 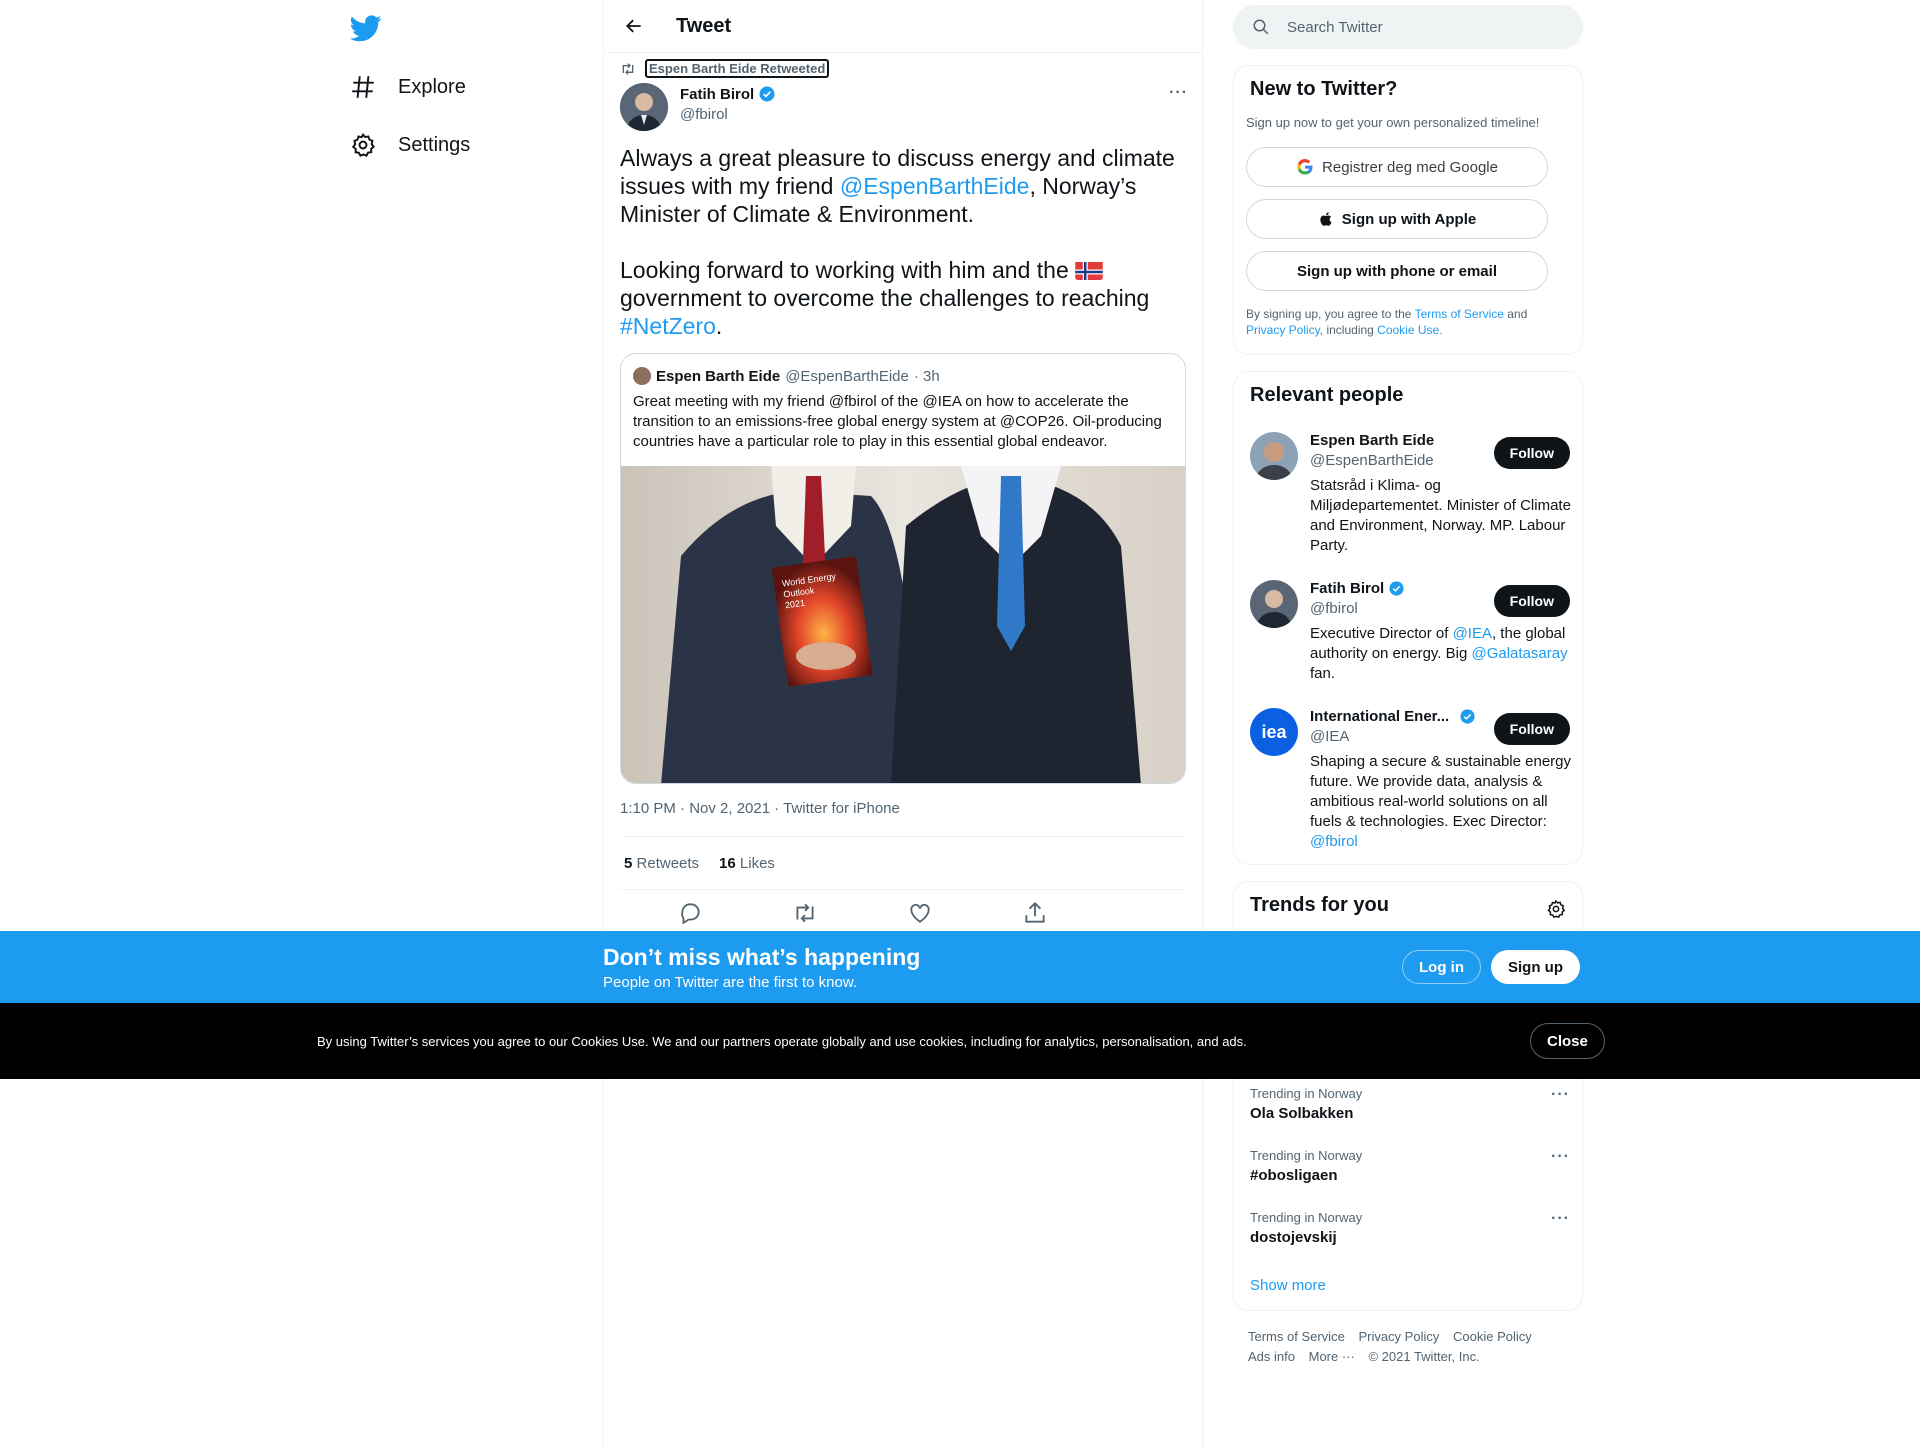 I want to click on person-handle: @EspenBarthEide, so click(x=1372, y=460).